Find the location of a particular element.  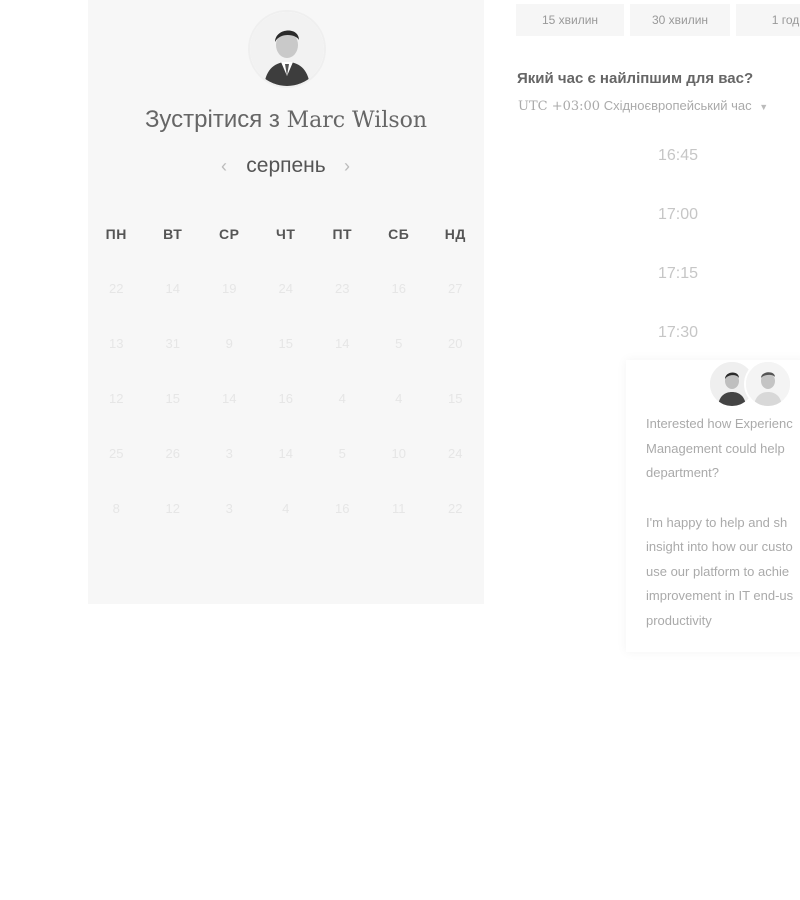

weekday-header: ПН ВТ СР ЧТ ПТ СБ НД is located at coordinates (286, 233).